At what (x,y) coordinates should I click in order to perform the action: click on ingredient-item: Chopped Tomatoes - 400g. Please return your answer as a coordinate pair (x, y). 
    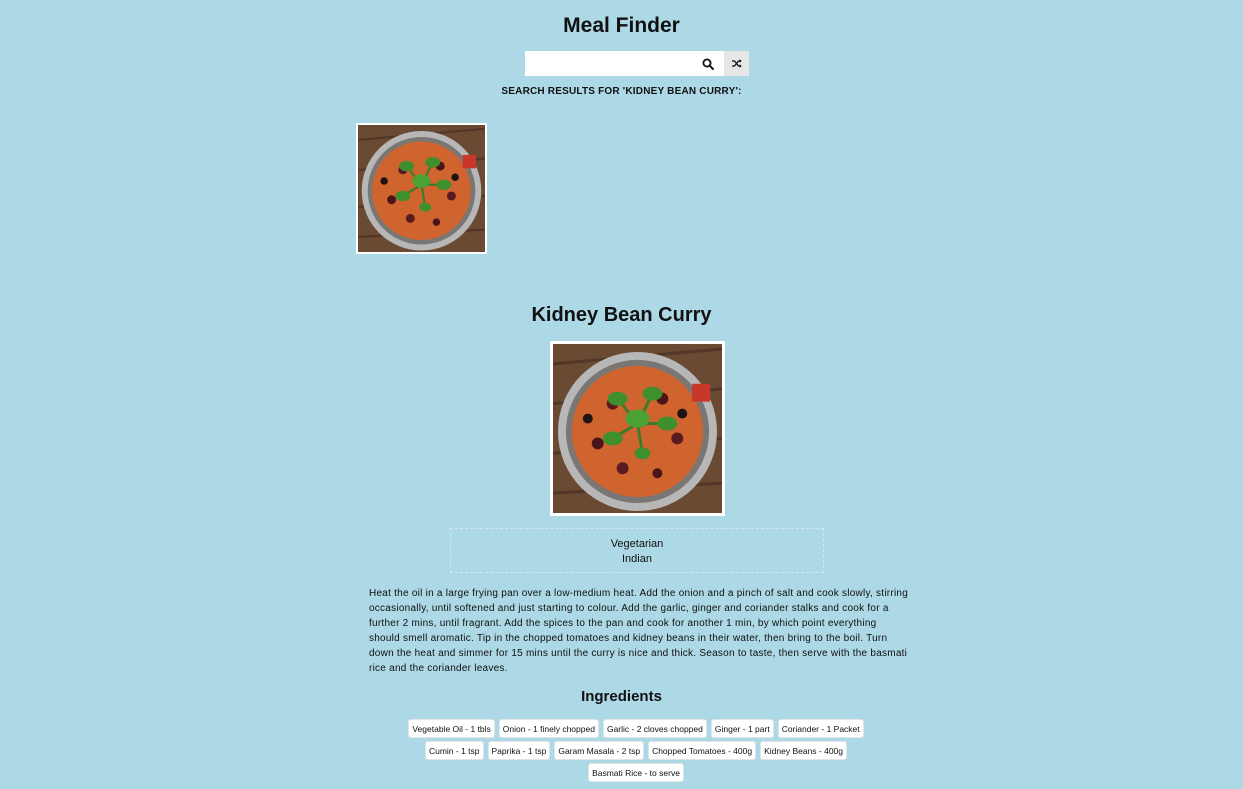
    Looking at the image, I should click on (702, 750).